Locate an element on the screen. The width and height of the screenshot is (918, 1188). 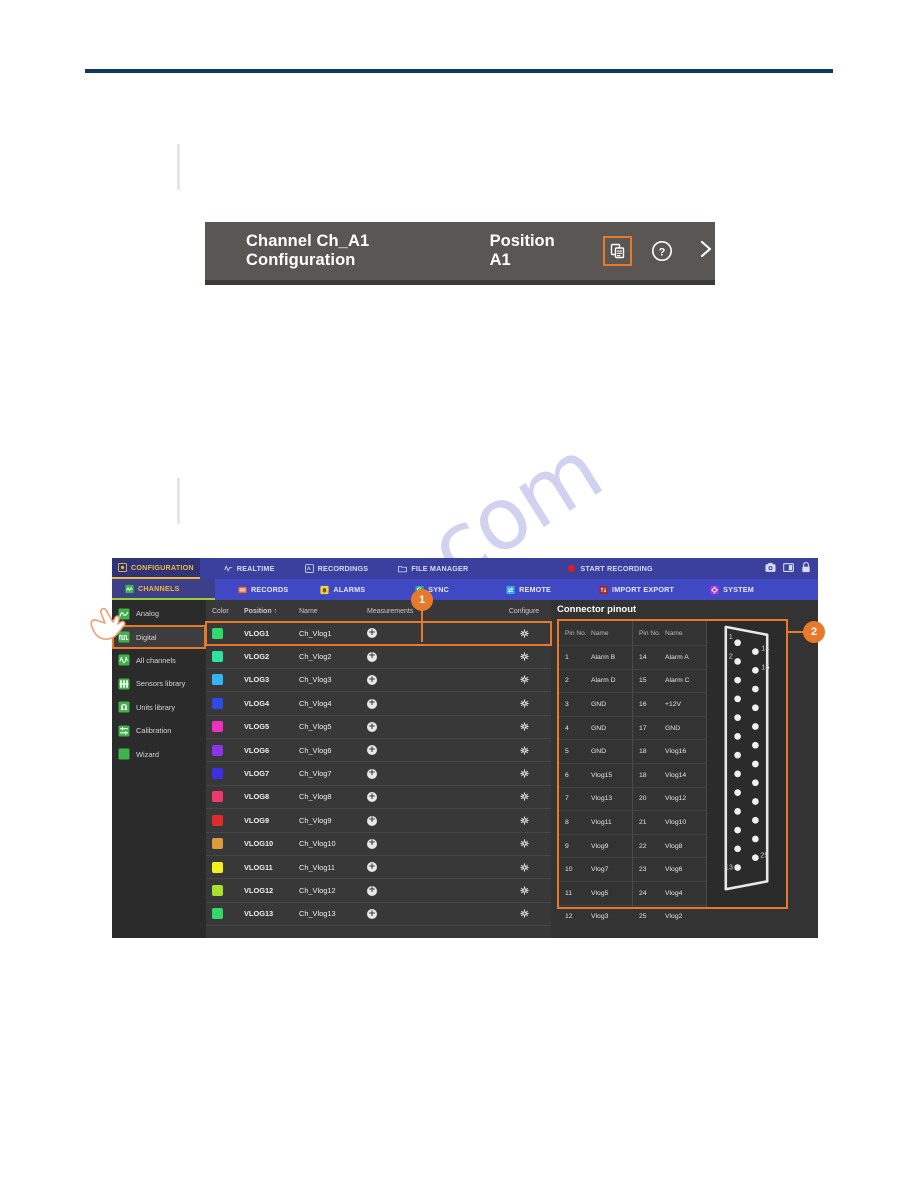
lock-button is located at coordinates (806, 568).